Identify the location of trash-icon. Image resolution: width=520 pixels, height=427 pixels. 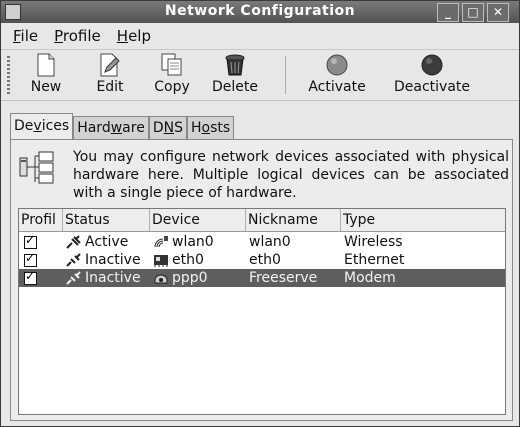
(235, 65).